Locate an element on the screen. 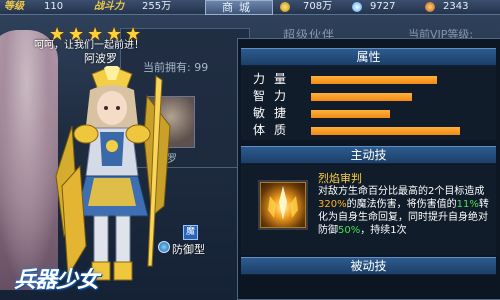 The height and width of the screenshot is (300, 500). rank-value: 110 is located at coordinates (54, 6).